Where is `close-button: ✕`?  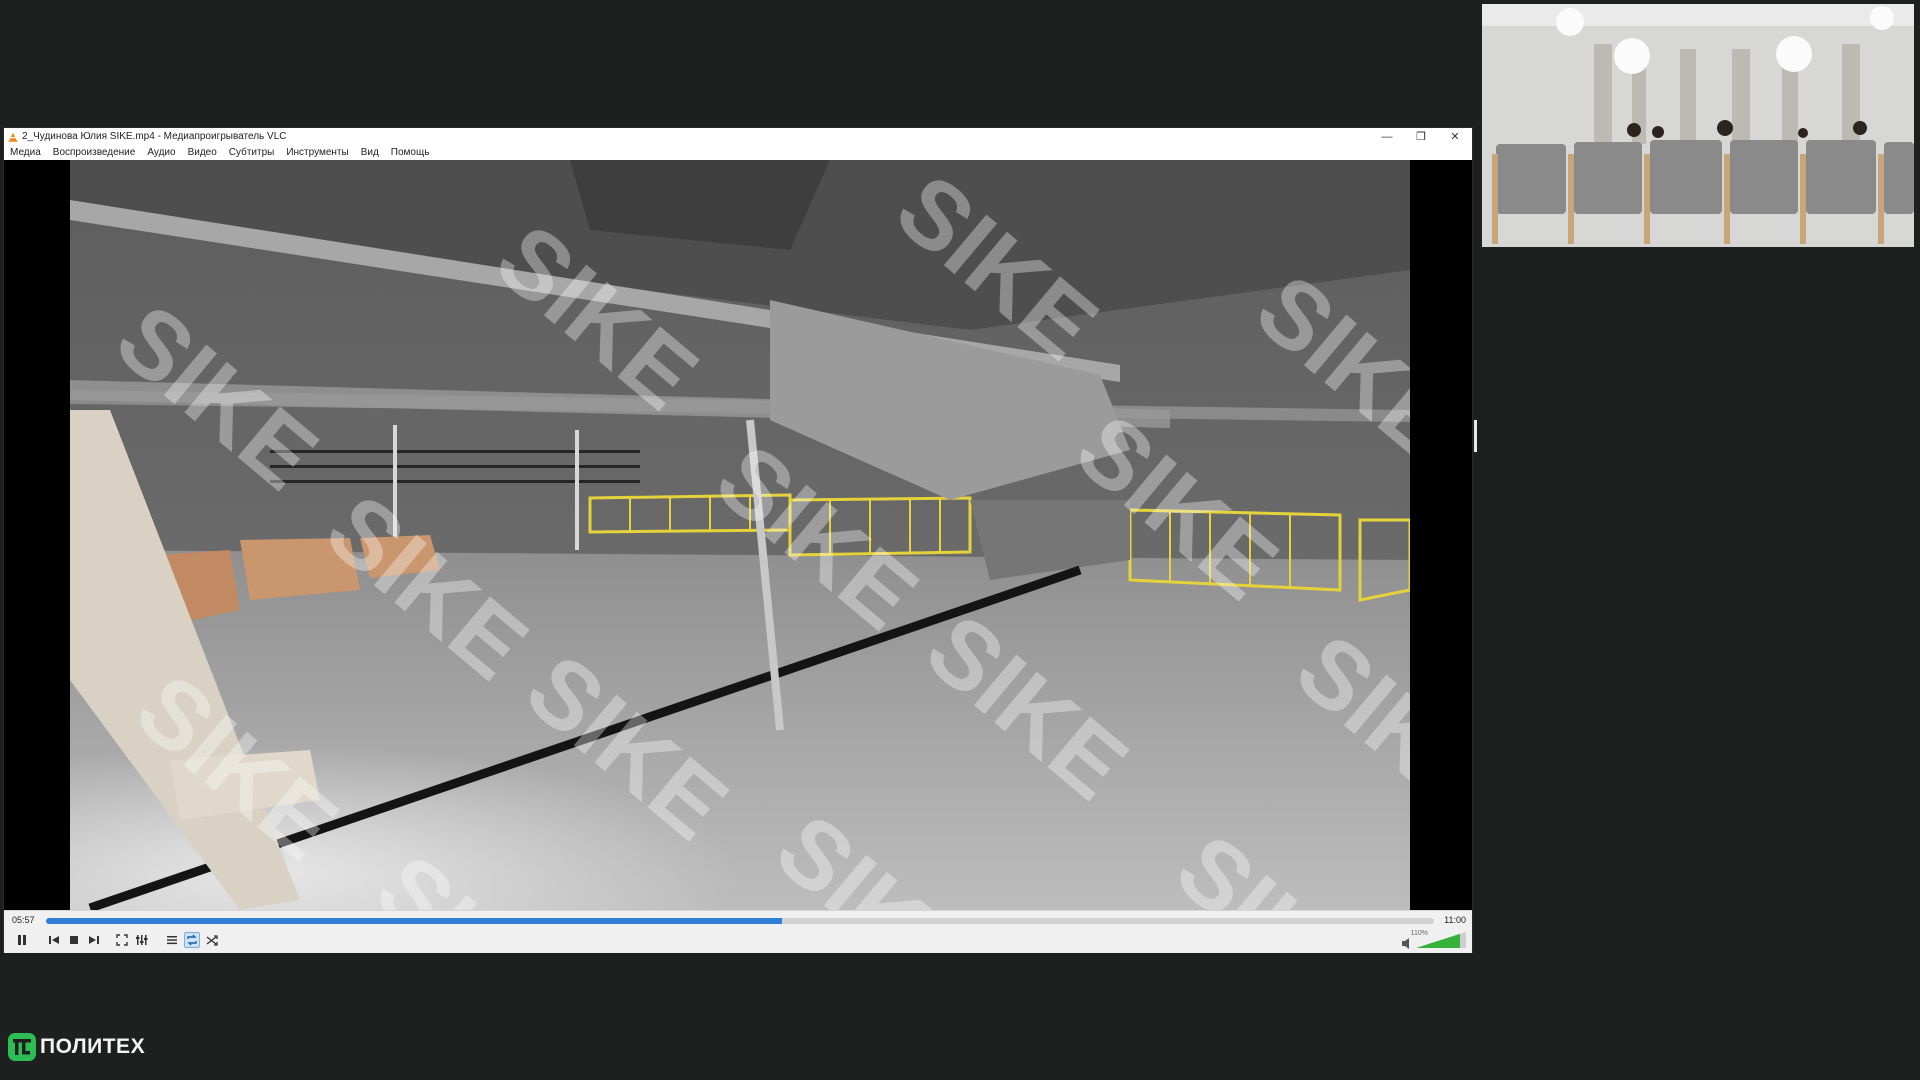
close-button: ✕ is located at coordinates (1455, 136).